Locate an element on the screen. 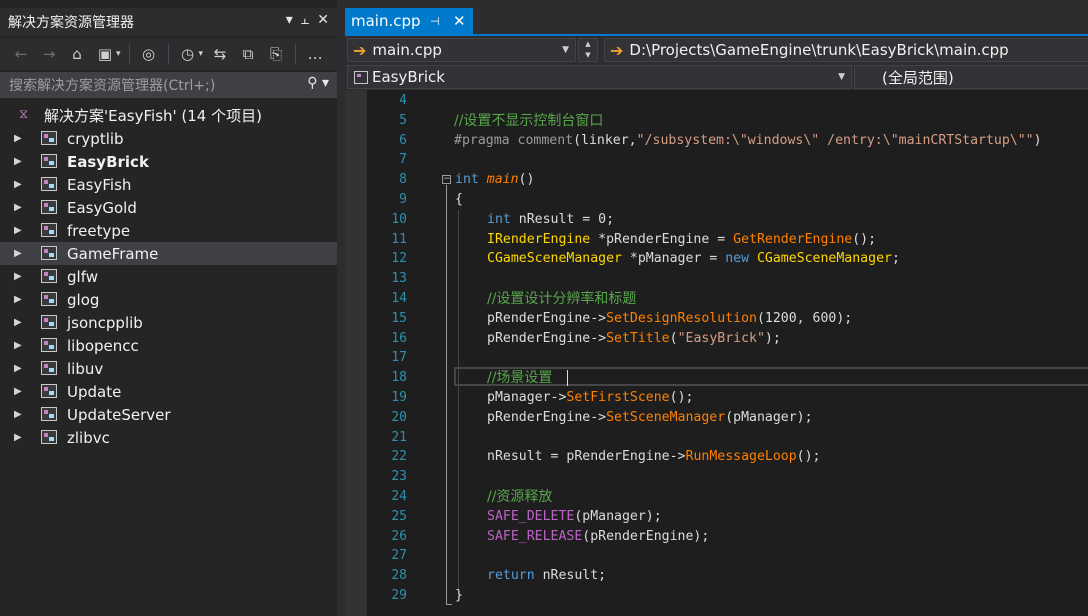 The height and width of the screenshot is (616, 1088). code-line-open-brace: { is located at coordinates (459, 199).